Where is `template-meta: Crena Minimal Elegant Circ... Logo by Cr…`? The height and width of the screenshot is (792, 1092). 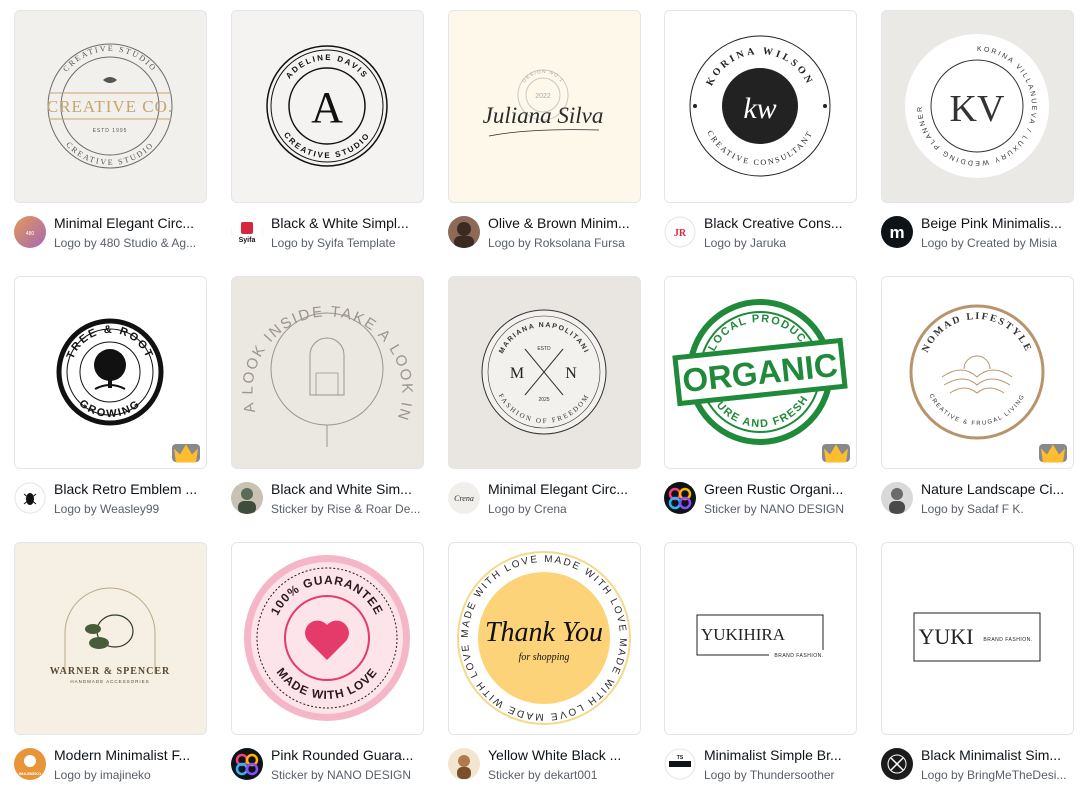
template-meta: Crena Minimal Elegant Circ... Logo by Cr… is located at coordinates (544, 502).